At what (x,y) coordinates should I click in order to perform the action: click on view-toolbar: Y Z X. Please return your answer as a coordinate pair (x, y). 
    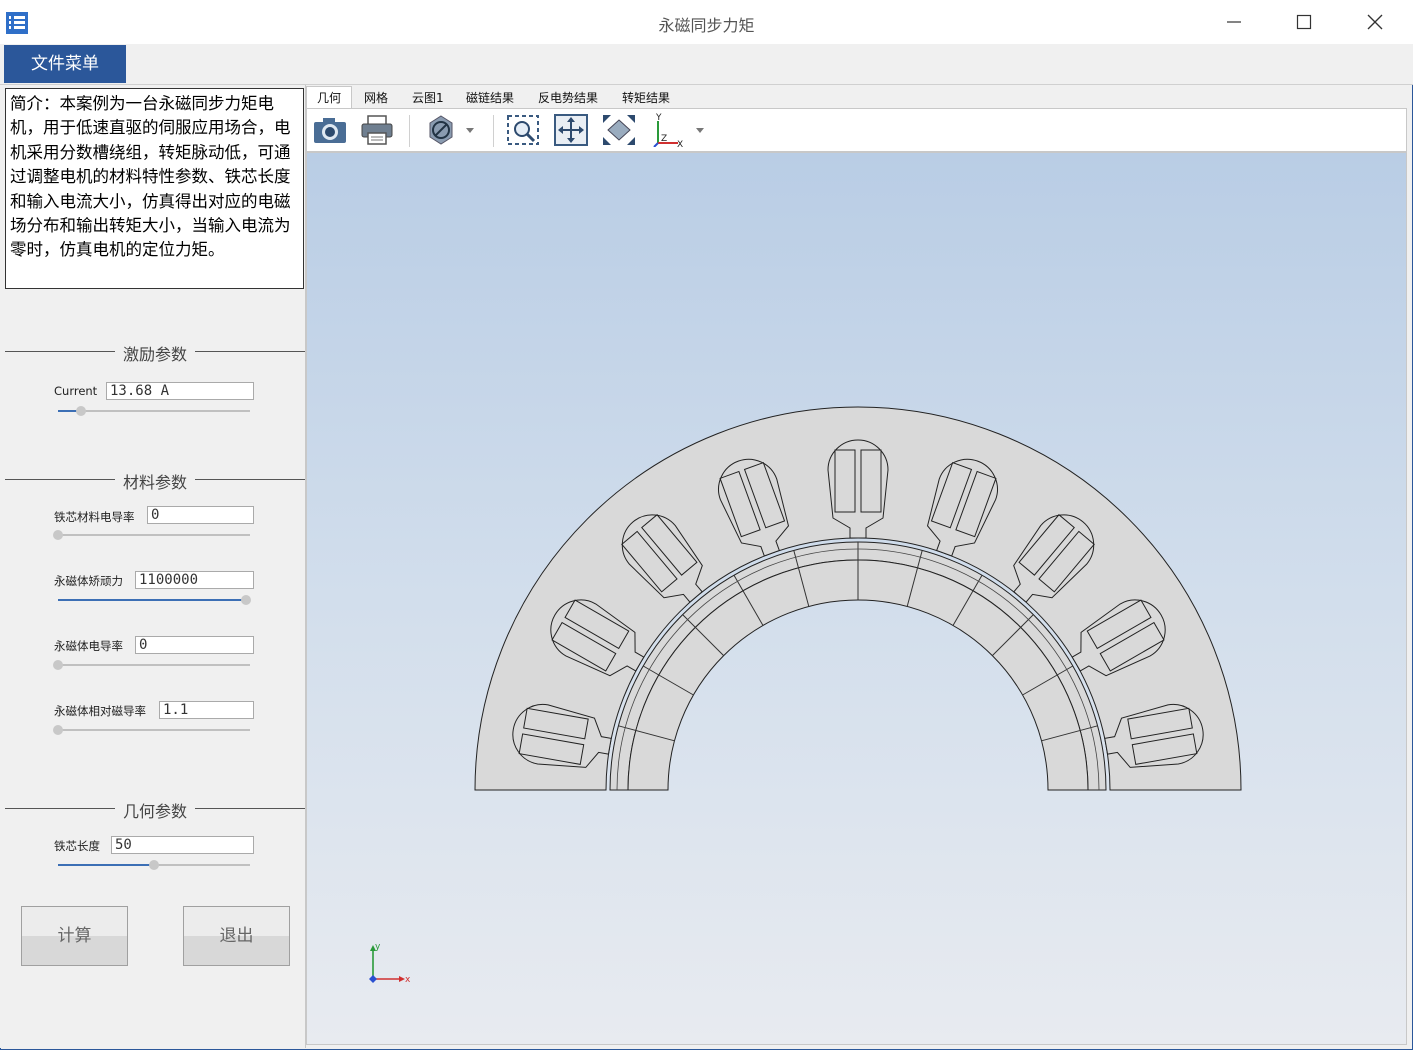
    Looking at the image, I should click on (856, 130).